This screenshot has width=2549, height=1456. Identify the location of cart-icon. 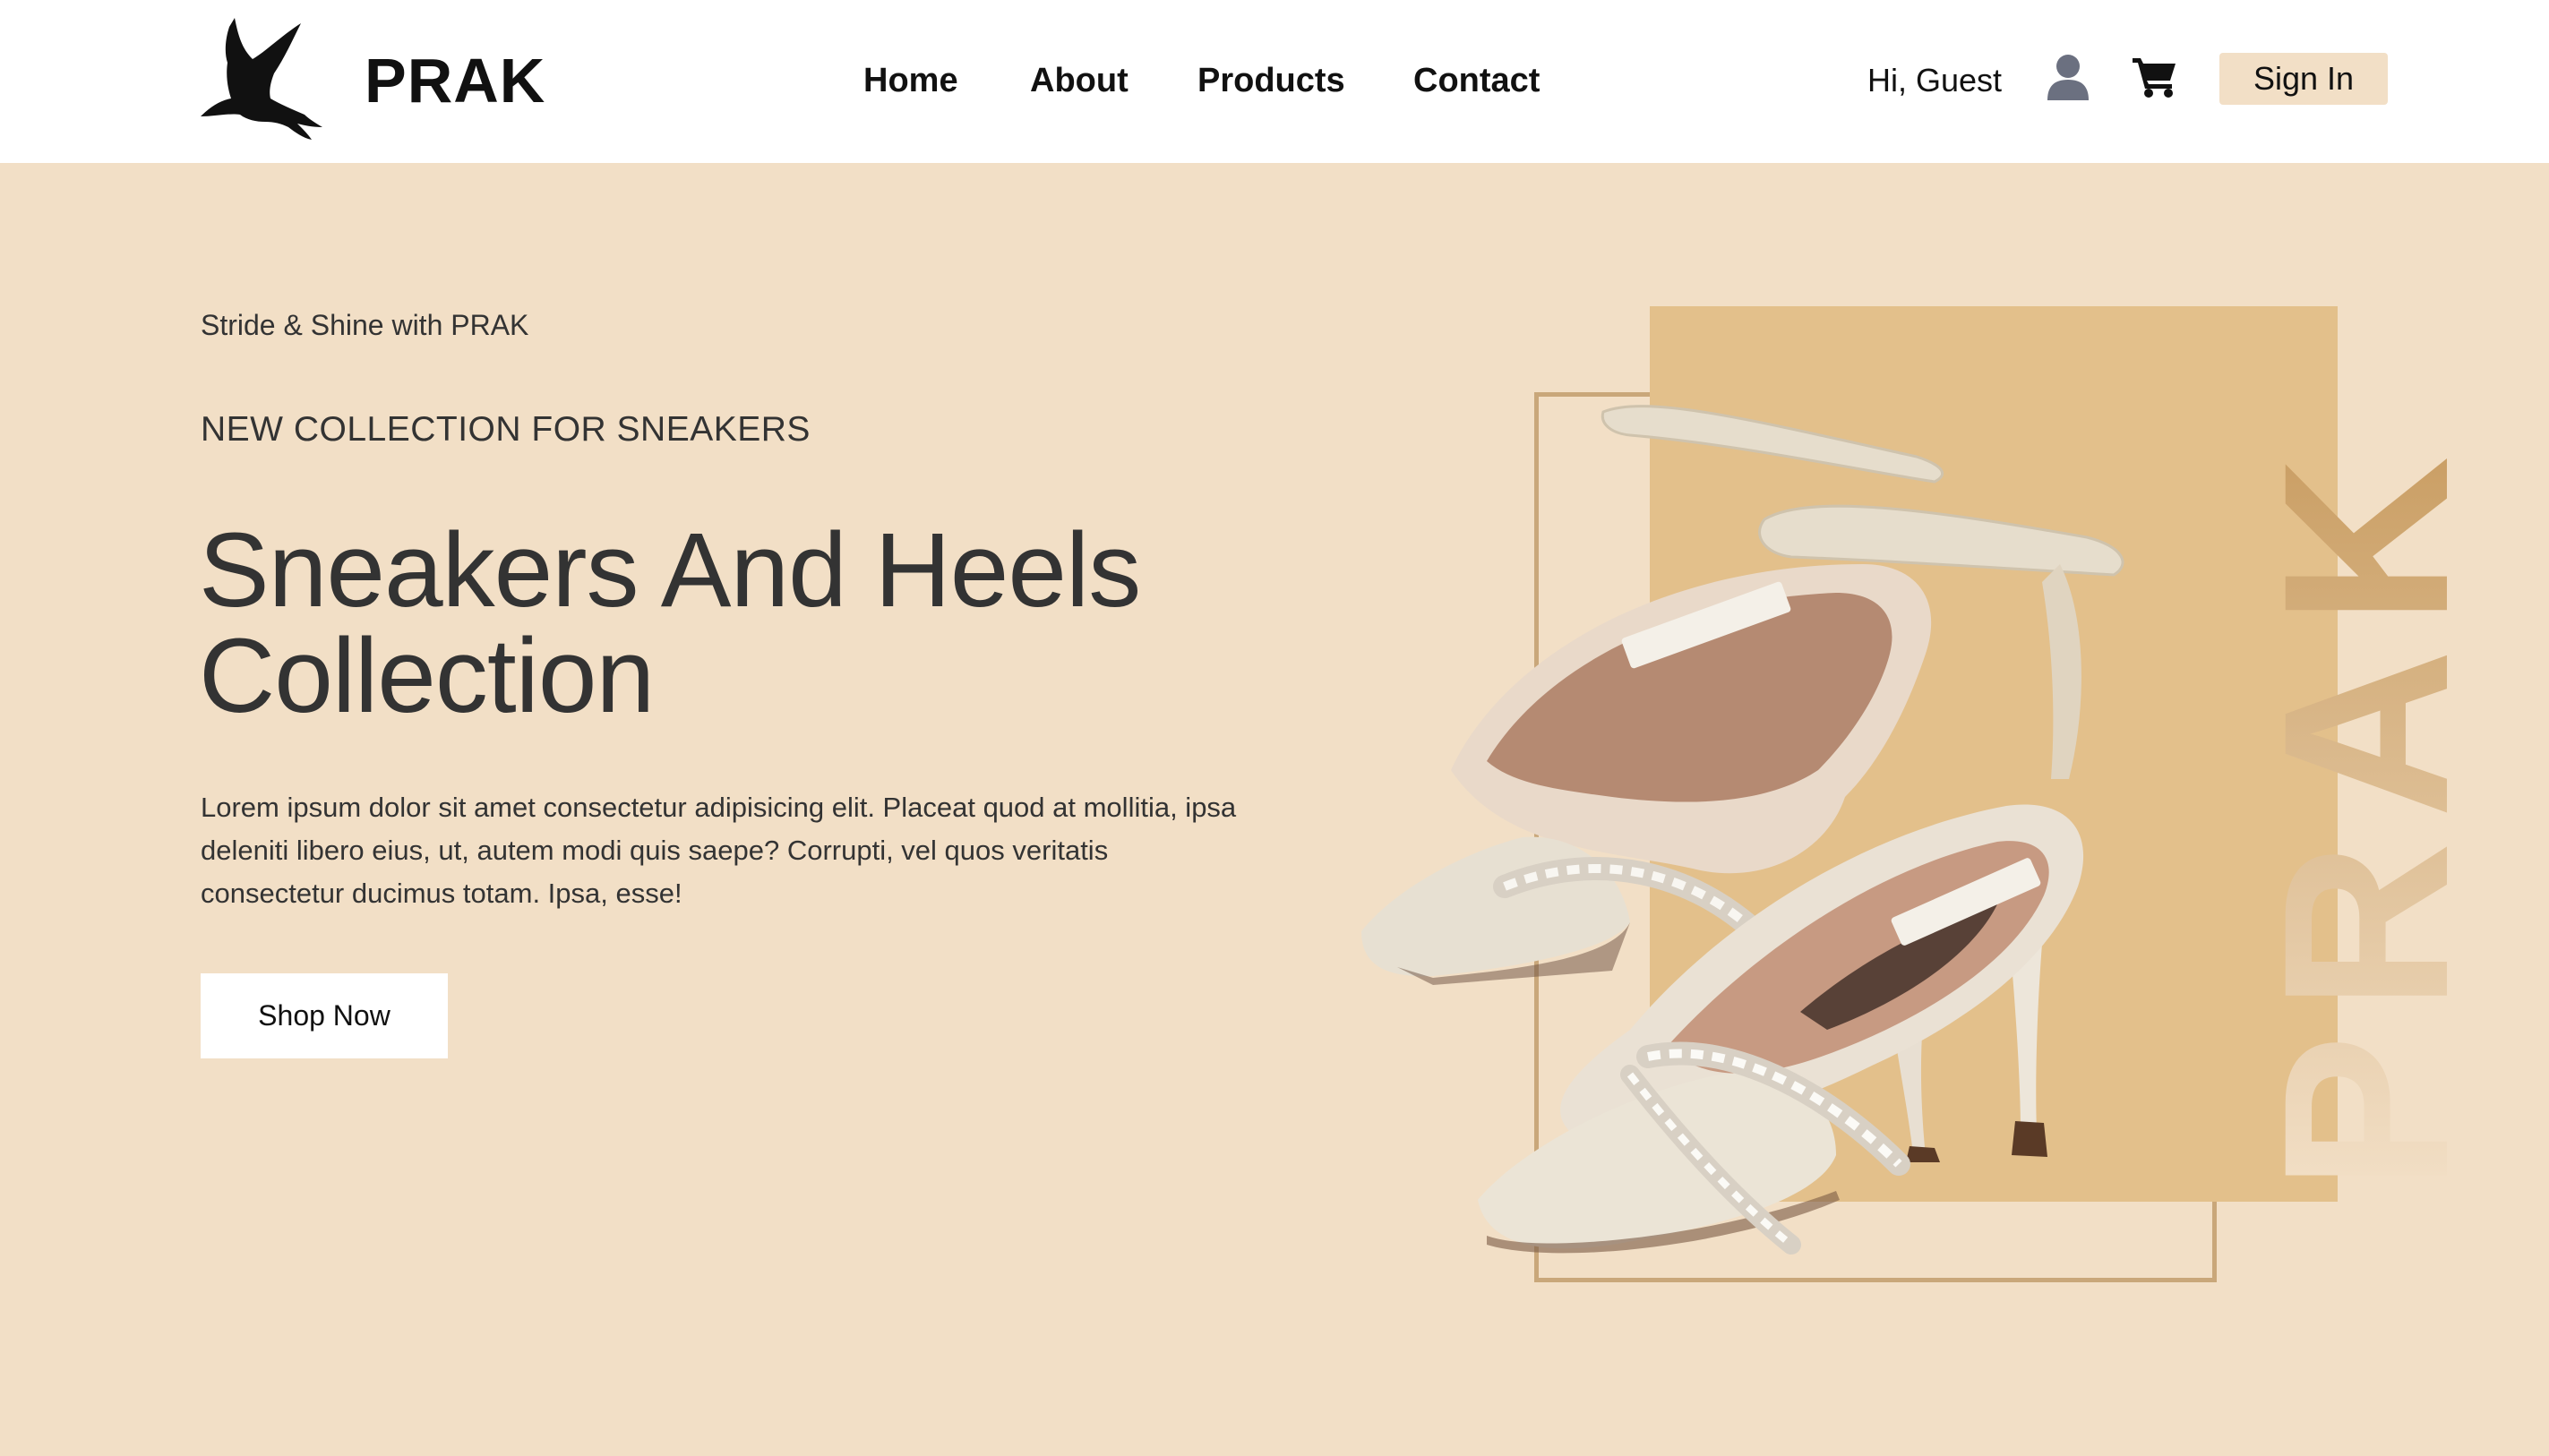
(2155, 77).